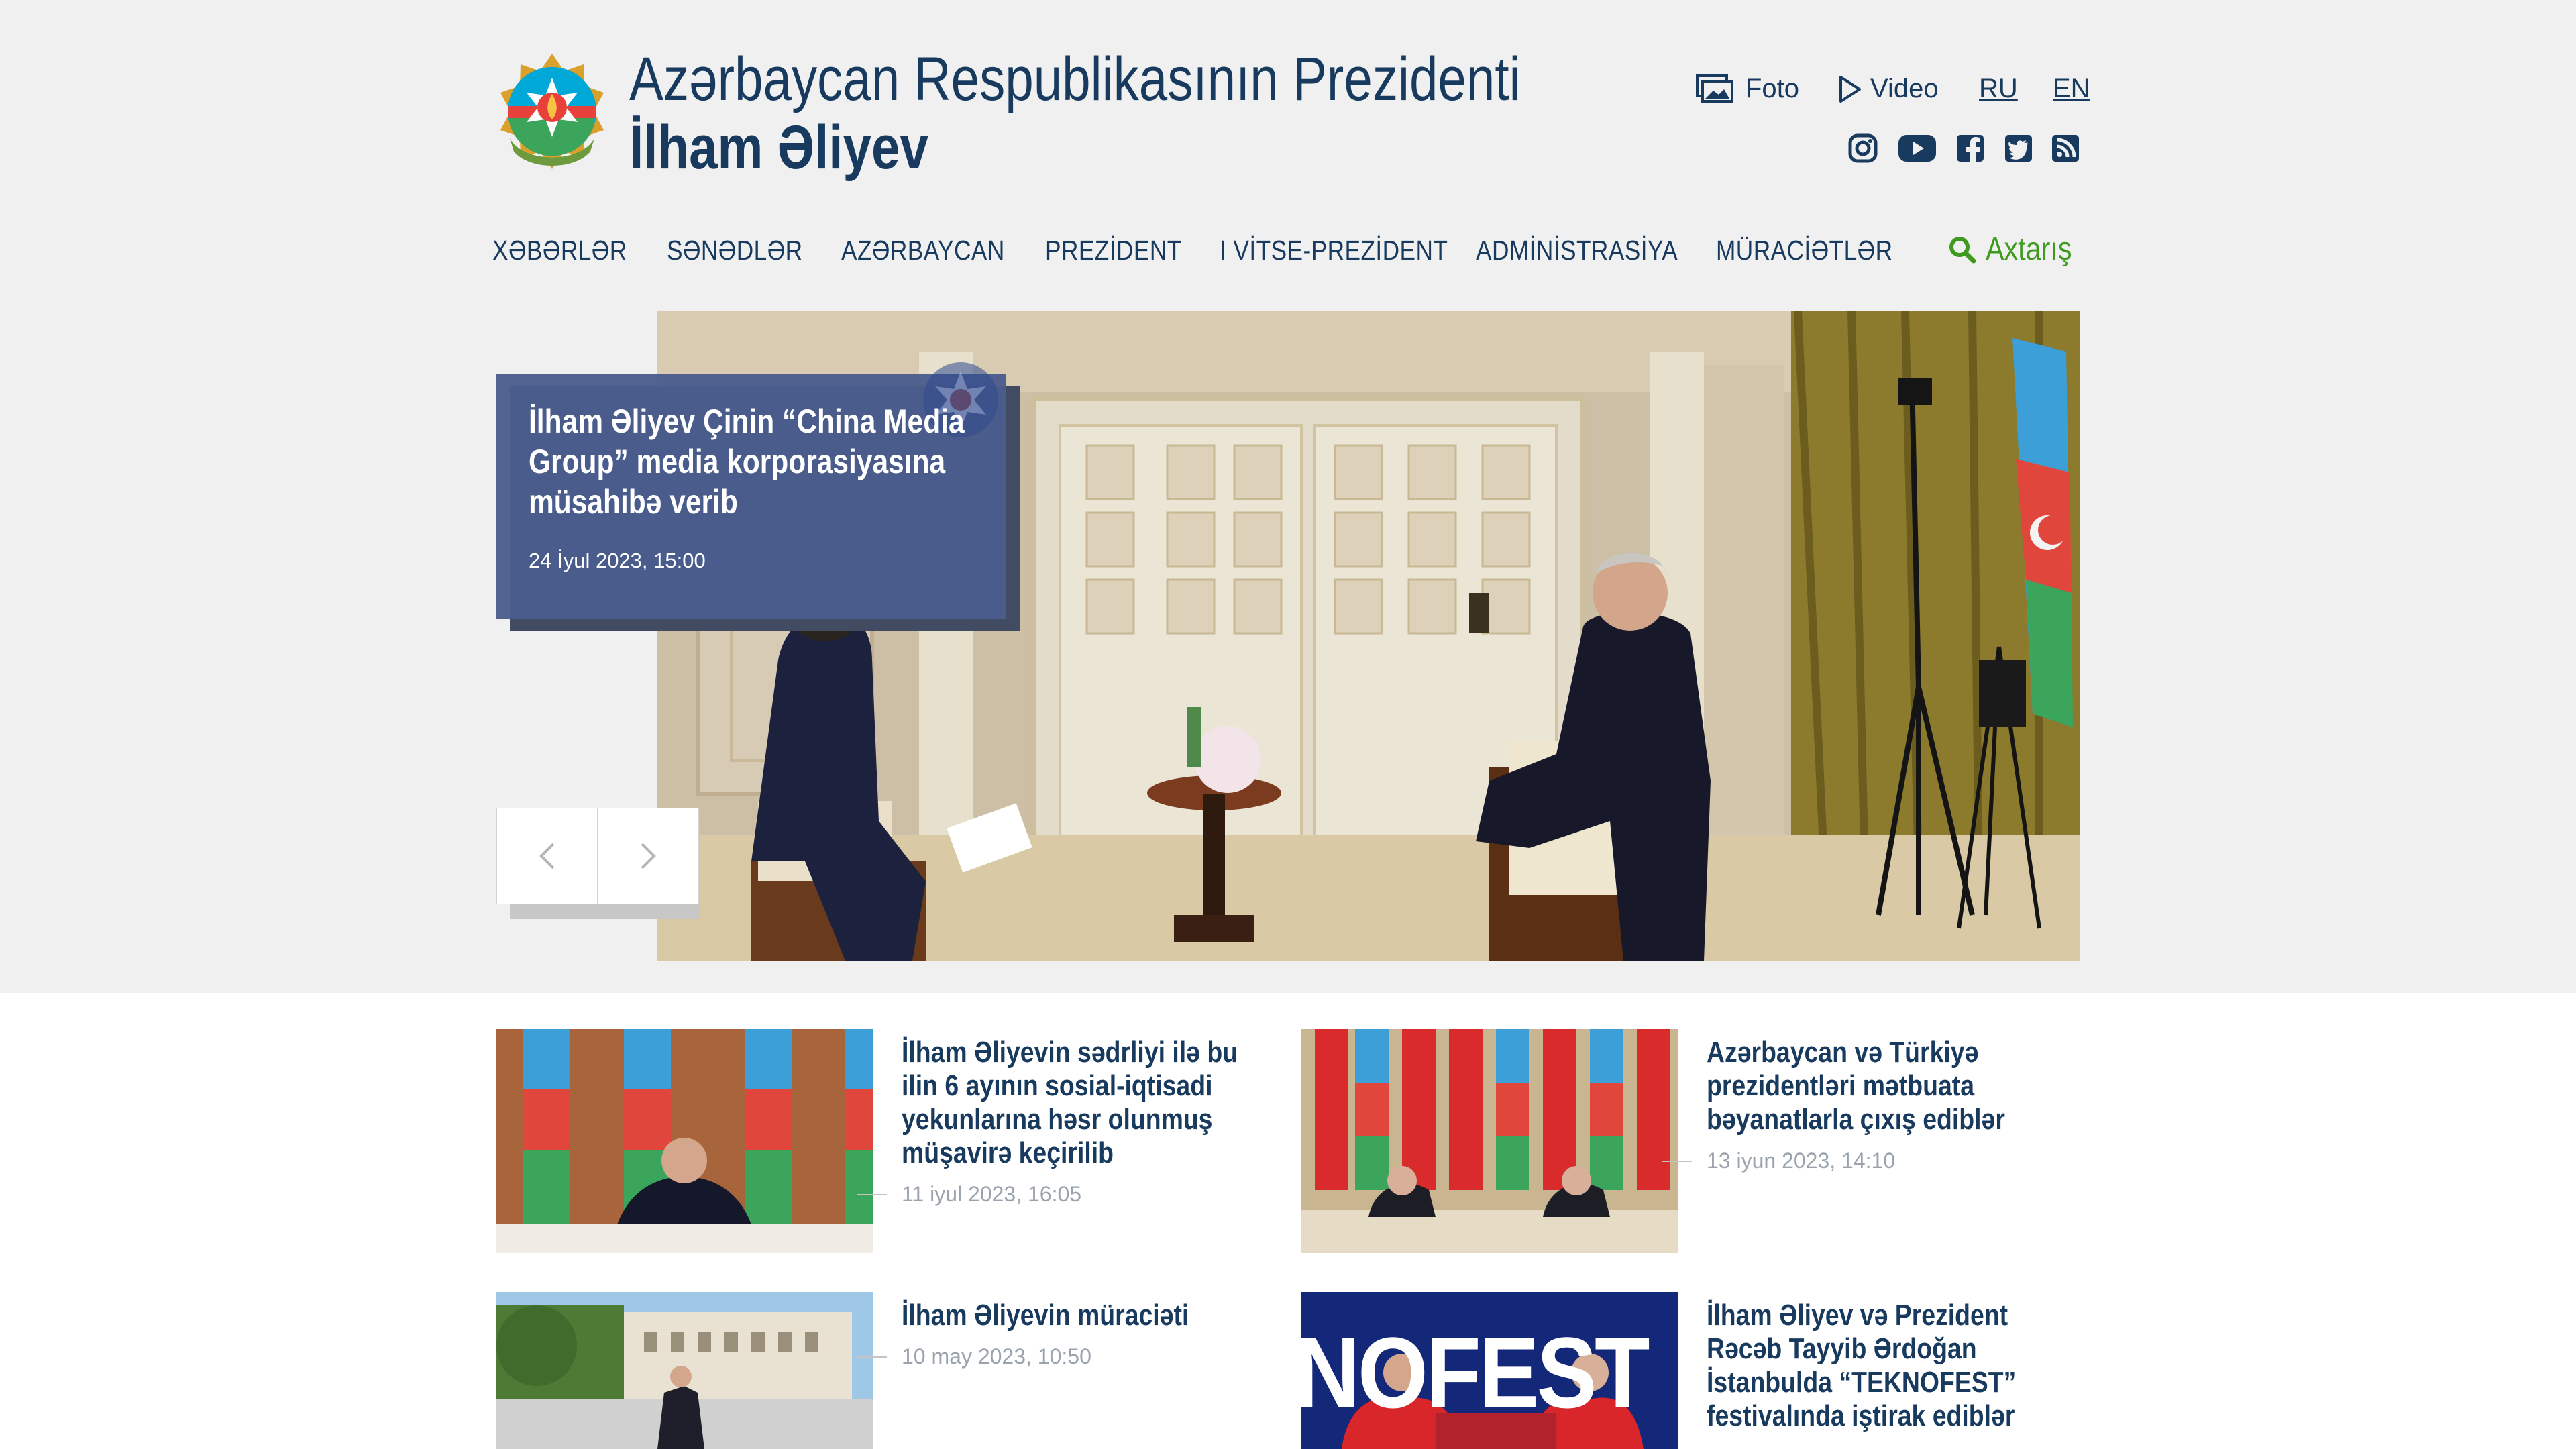 Image resolution: width=2576 pixels, height=1449 pixels. Describe the element at coordinates (2065, 148) in the screenshot. I see `rss-icon` at that location.